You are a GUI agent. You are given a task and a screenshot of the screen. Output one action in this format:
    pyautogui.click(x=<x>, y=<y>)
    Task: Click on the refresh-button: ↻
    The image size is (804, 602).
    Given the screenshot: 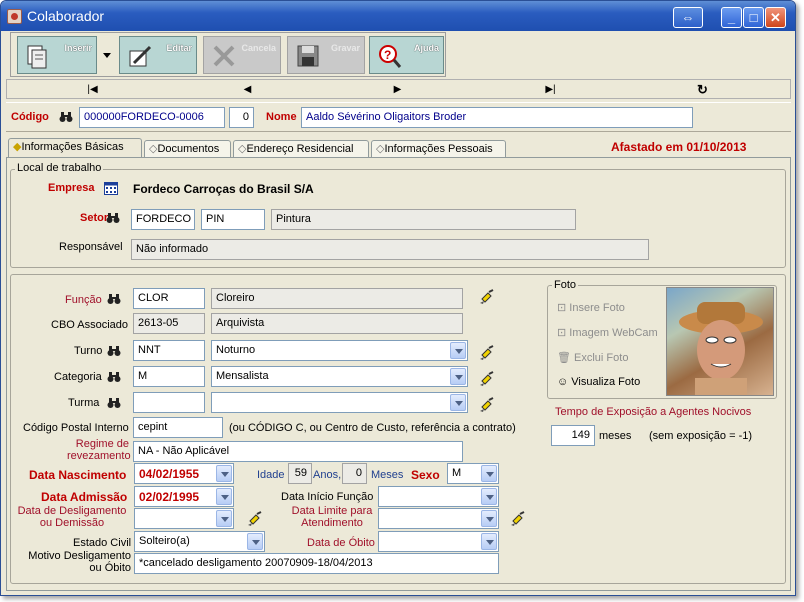 What is the action you would take?
    pyautogui.click(x=702, y=89)
    